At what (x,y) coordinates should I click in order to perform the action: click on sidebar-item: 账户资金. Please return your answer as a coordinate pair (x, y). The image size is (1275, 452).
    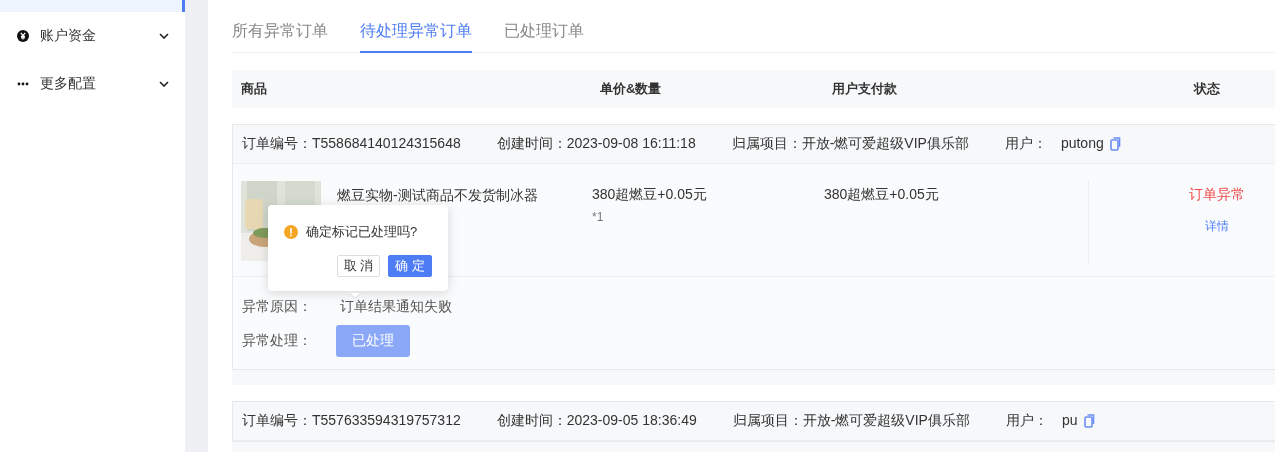
    Looking at the image, I should click on (92, 36).